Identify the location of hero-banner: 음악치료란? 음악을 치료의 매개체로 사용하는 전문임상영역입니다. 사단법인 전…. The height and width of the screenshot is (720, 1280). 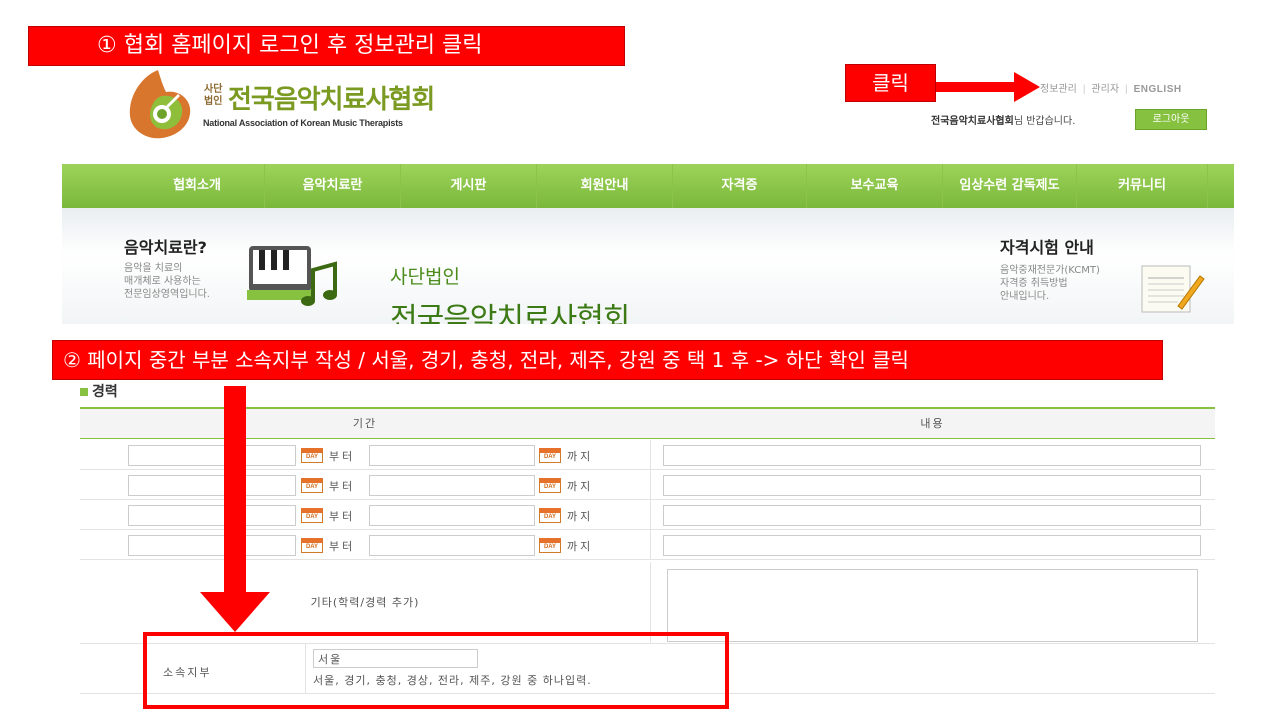
(648, 266).